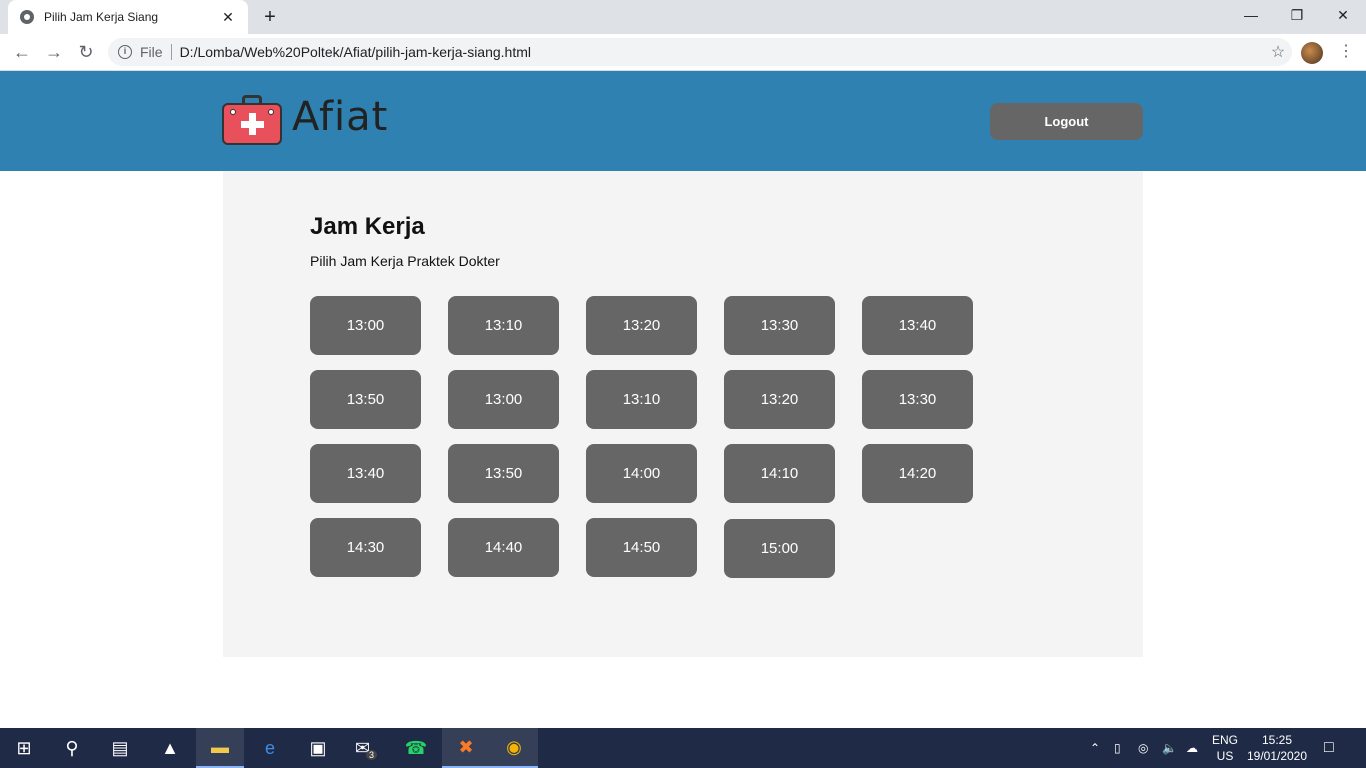  What do you see at coordinates (367, 226) in the screenshot?
I see `page-title: Jam Kerja` at bounding box center [367, 226].